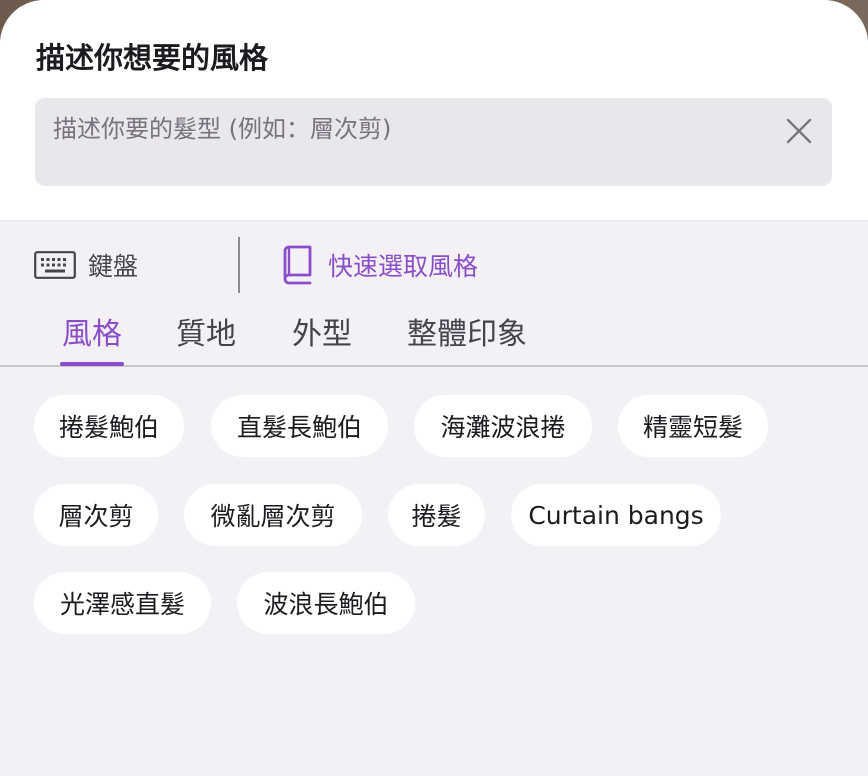 The width and height of the screenshot is (868, 776). What do you see at coordinates (403, 129) in the screenshot?
I see `style-description-input` at bounding box center [403, 129].